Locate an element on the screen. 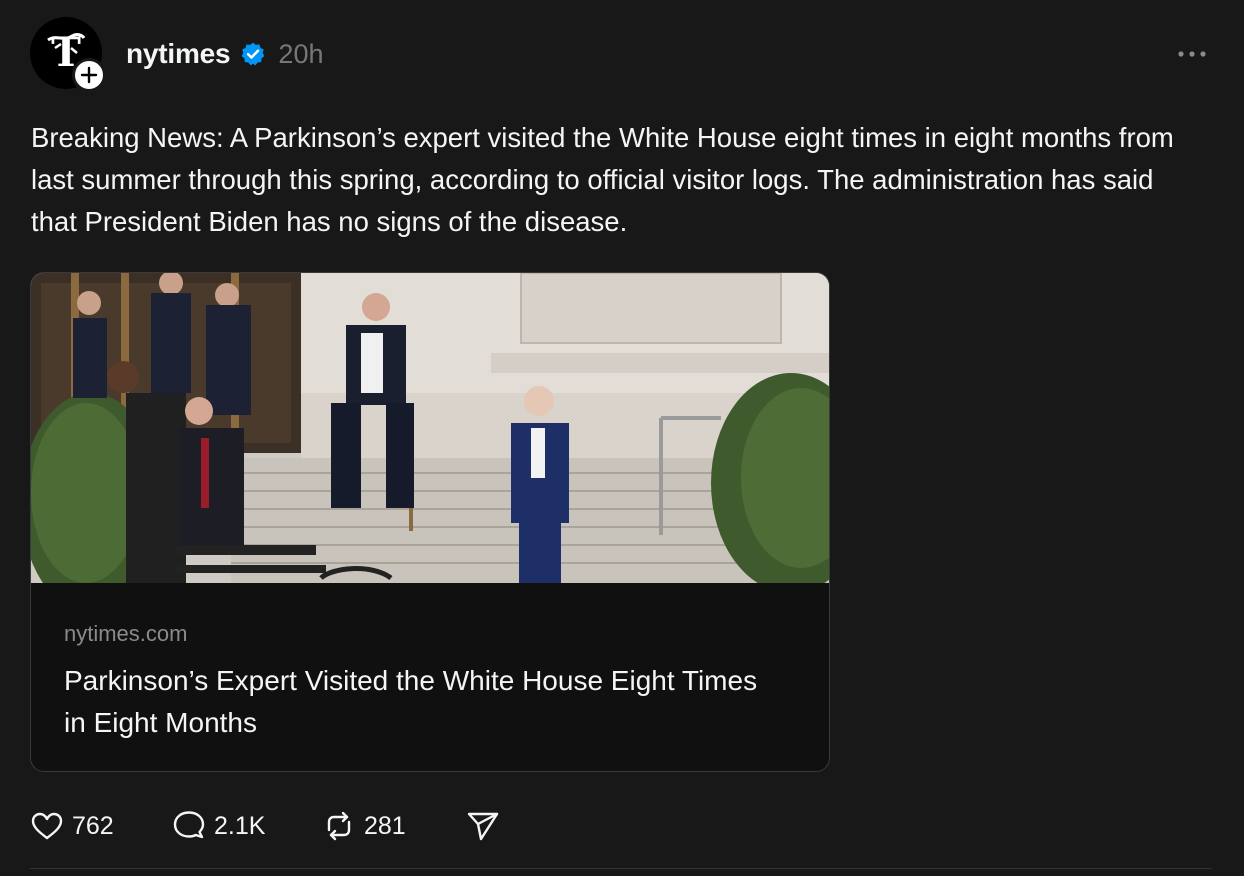  send-icon is located at coordinates (483, 826).